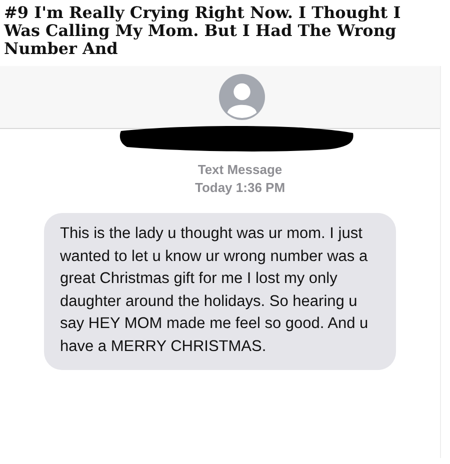  What do you see at coordinates (240, 170) in the screenshot?
I see `conversation-label: Text Message` at bounding box center [240, 170].